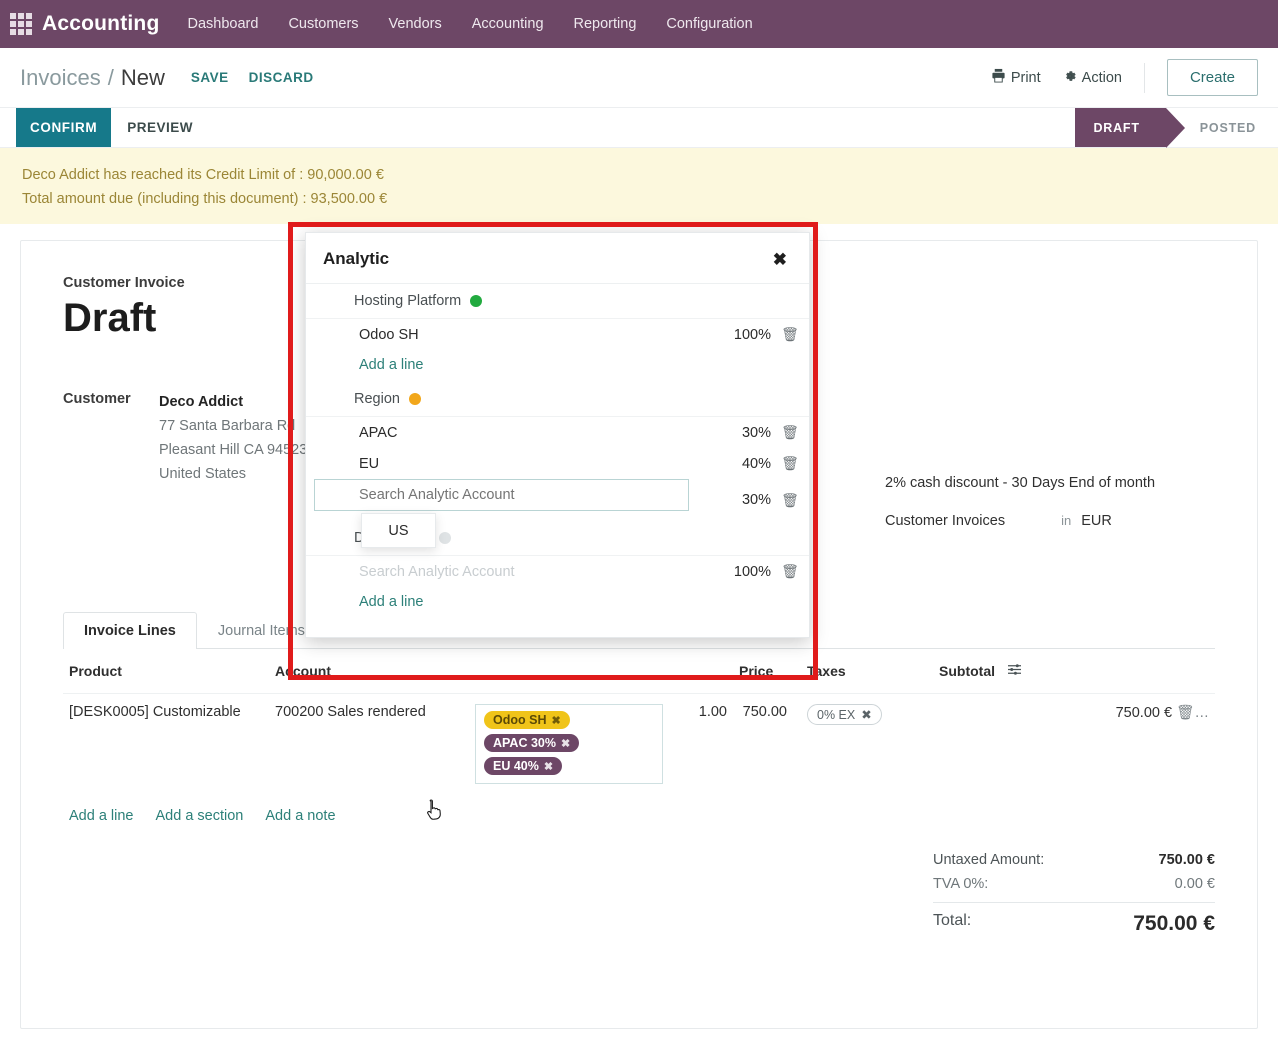  I want to click on create-button: Create, so click(1212, 77).